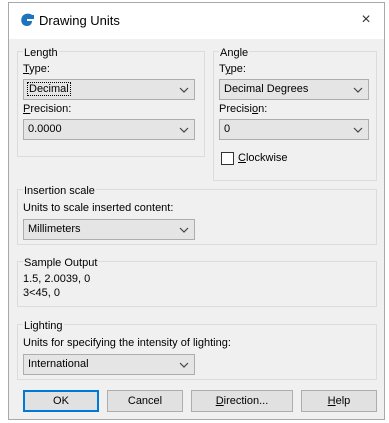  Describe the element at coordinates (41, 53) in the screenshot. I see `length-group-label: Length` at that location.